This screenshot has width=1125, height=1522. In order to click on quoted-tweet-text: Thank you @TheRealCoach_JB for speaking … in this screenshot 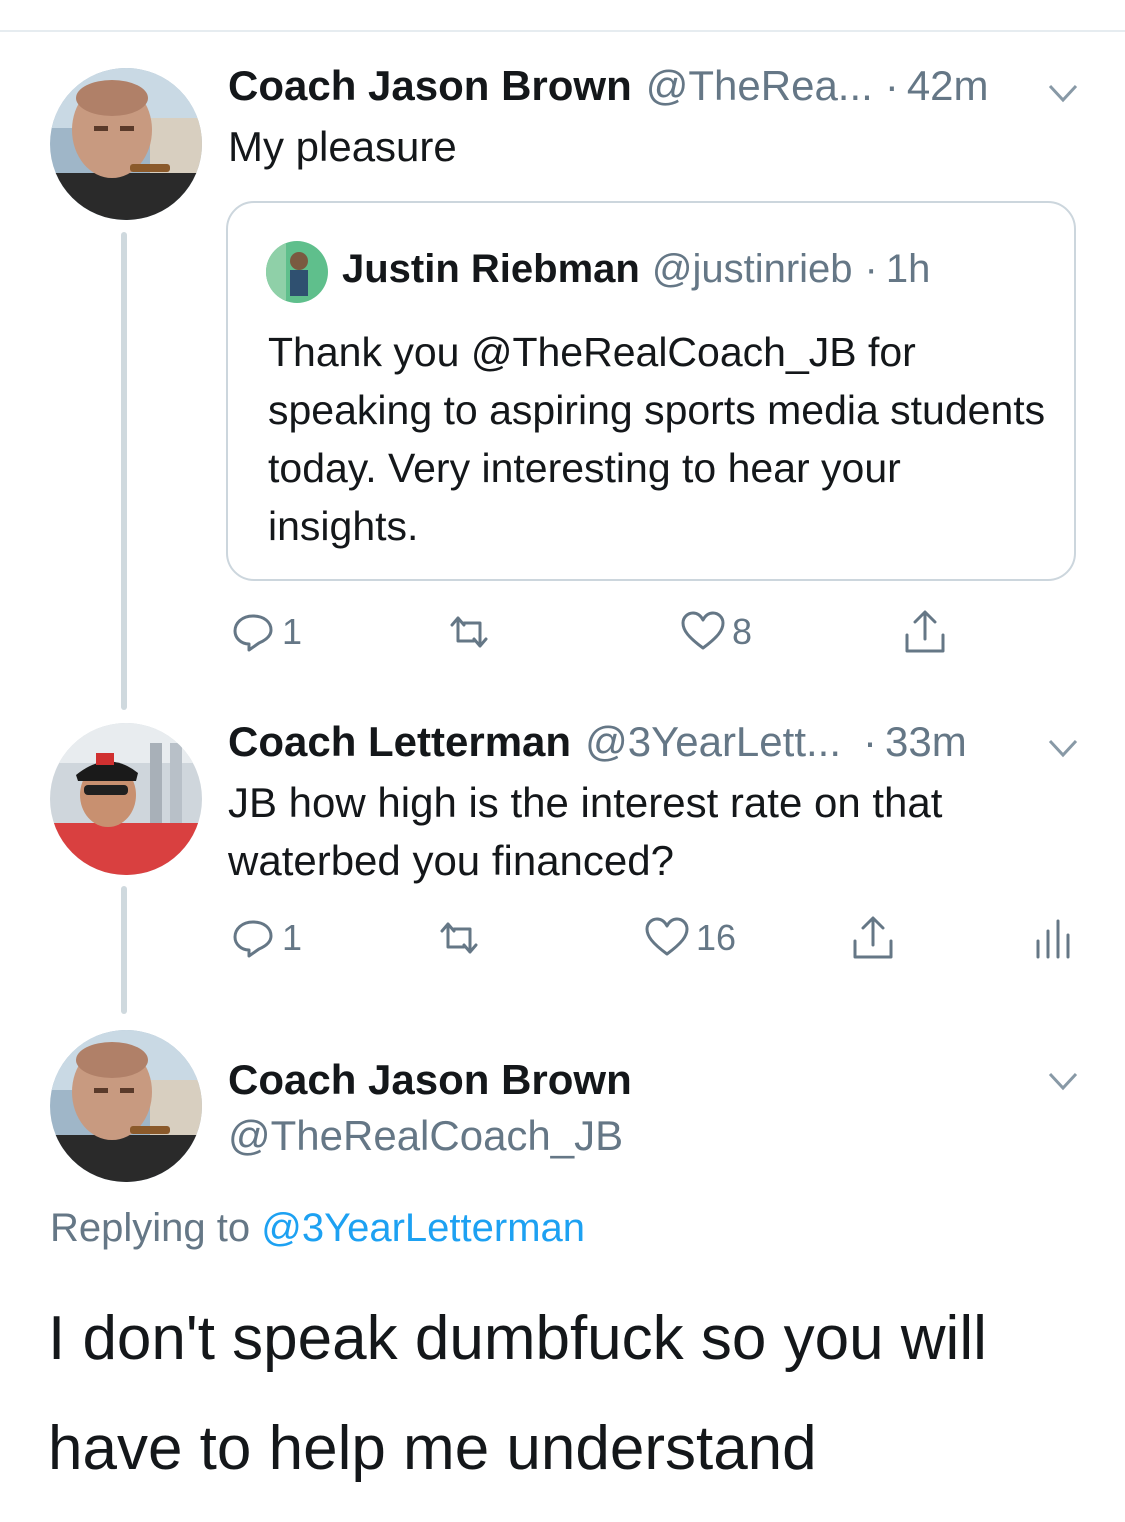, I will do `click(657, 439)`.